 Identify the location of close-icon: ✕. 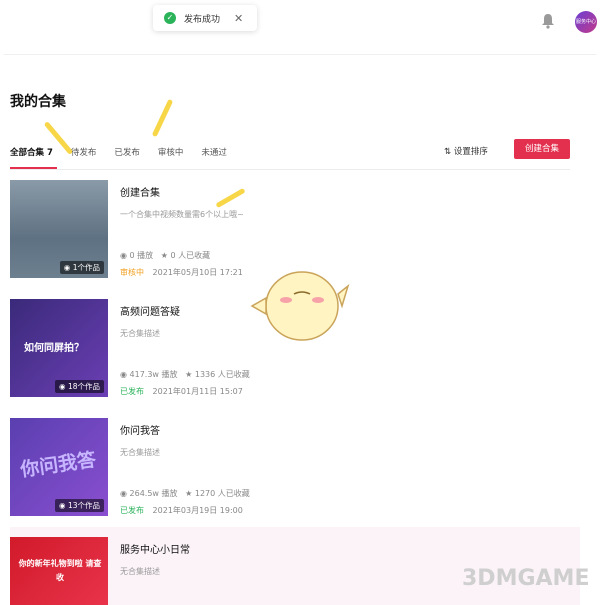
(238, 18).